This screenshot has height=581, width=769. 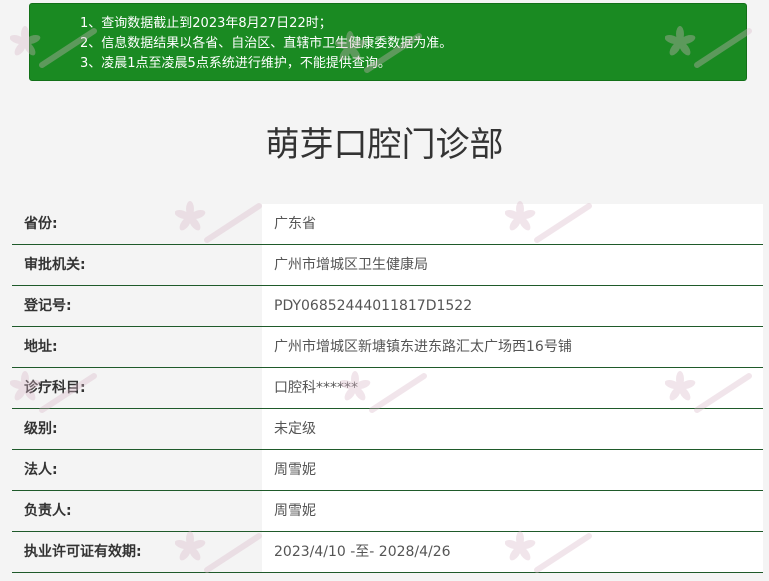 I want to click on row-value: 口腔科******, so click(x=512, y=388).